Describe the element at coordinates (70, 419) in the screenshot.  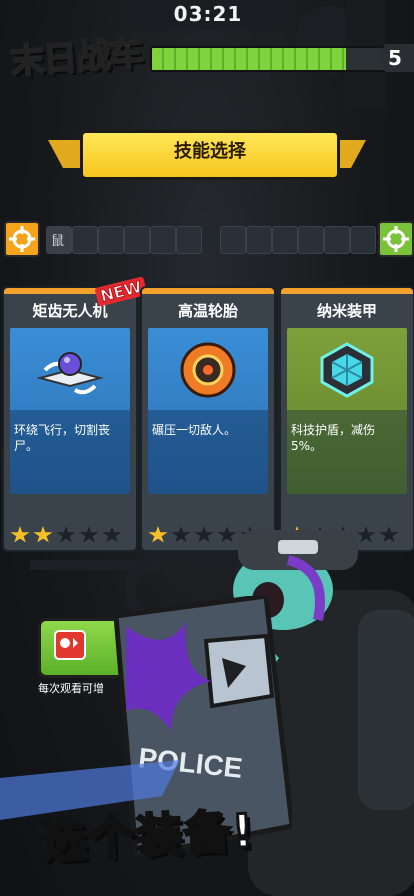
I see `skill-card: 矩齿无人机环绕飞行，切割丧尸。` at that location.